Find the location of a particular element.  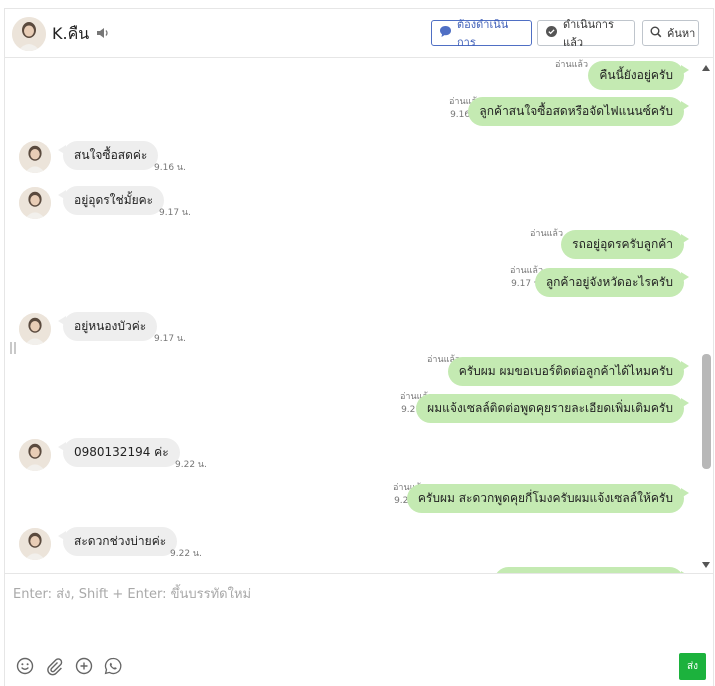

message-bubble-outgoing: คืนนี้ยังอยู่ครับ is located at coordinates (638, 75).